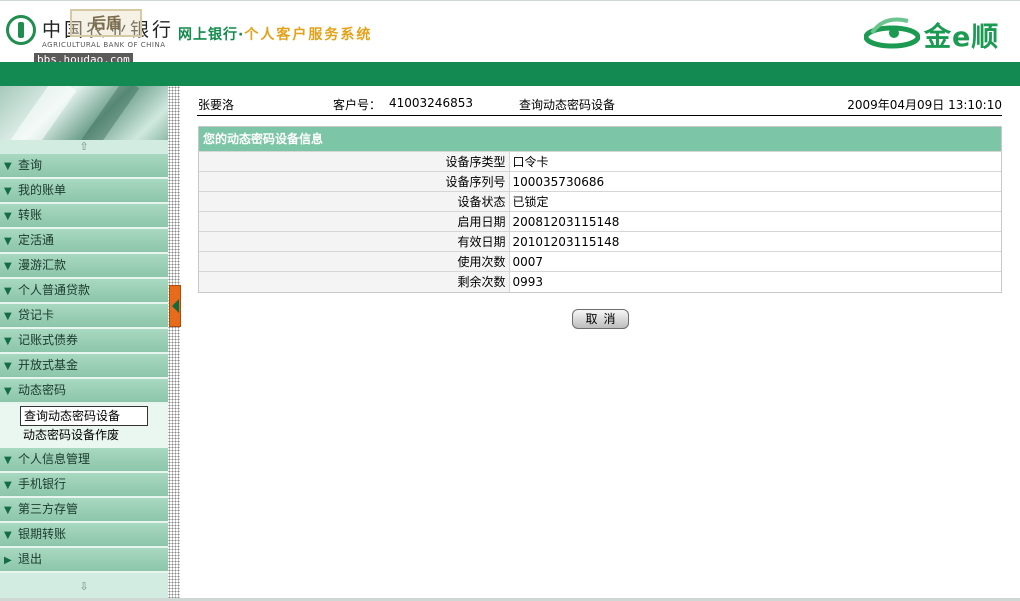 The width and height of the screenshot is (1020, 601). I want to click on header-band, so click(510, 74).